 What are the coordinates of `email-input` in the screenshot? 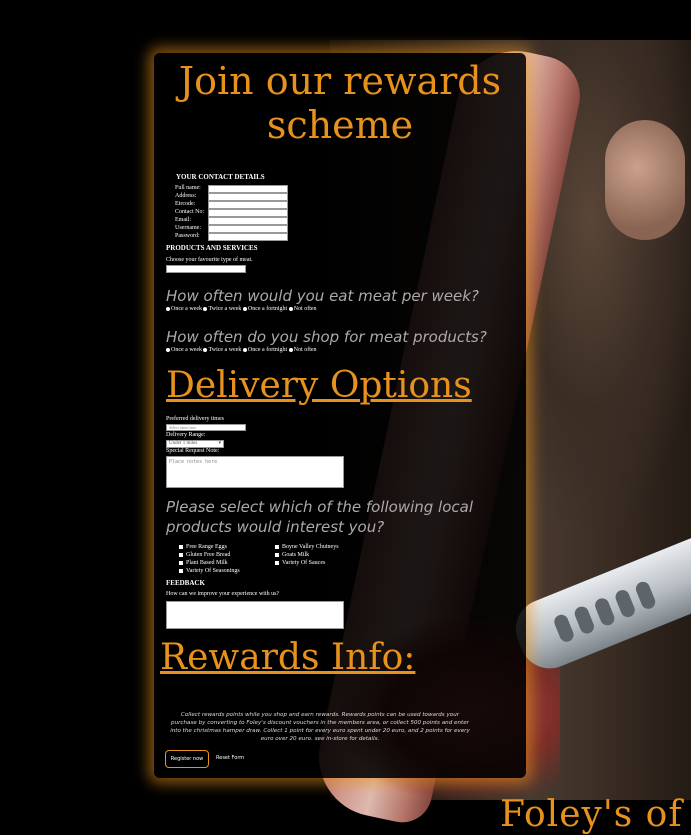 It's located at (248, 221).